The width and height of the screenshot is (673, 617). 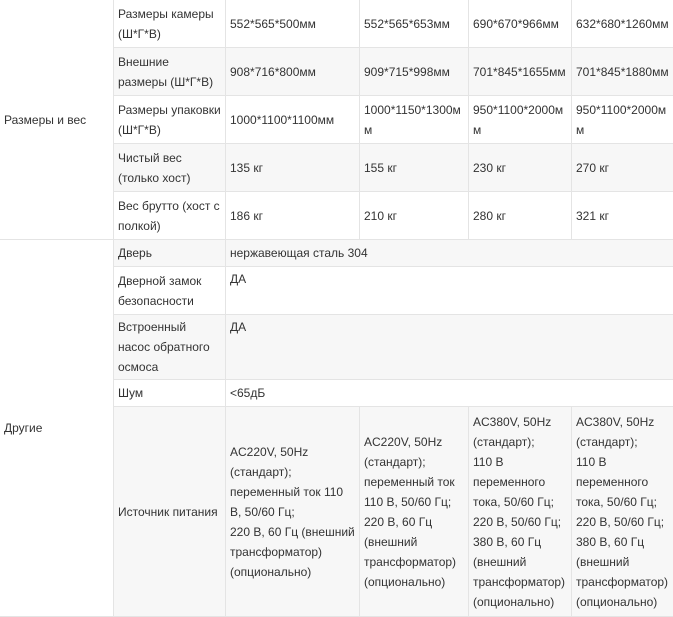 I want to click on cell-chamber-2: 552*565*653мм, so click(x=414, y=24).